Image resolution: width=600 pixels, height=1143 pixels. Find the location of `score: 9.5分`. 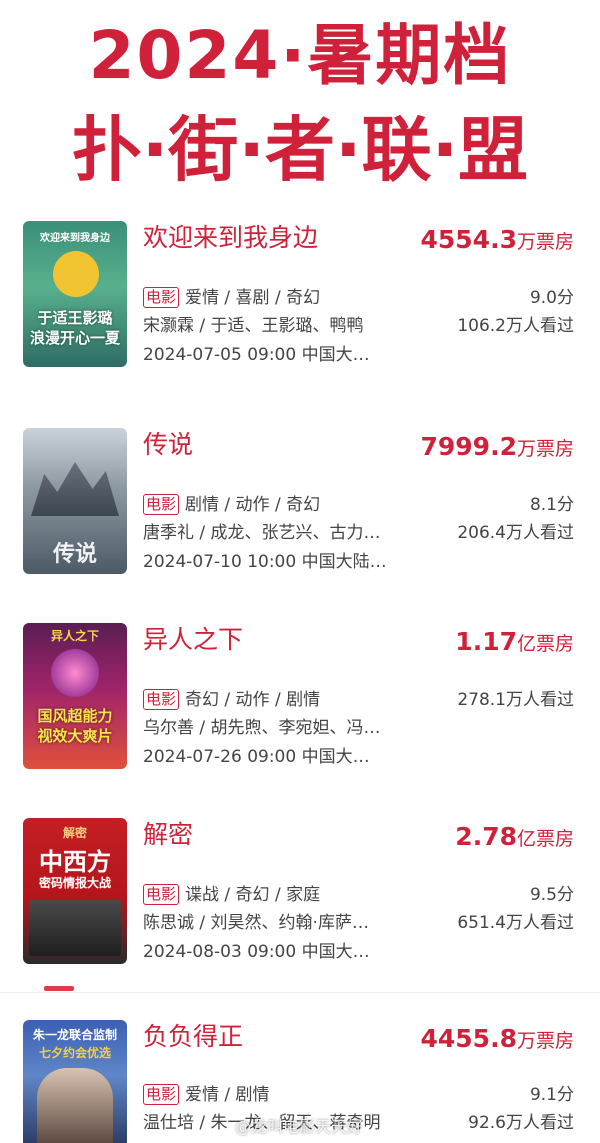

score: 9.5分 is located at coordinates (551, 895).